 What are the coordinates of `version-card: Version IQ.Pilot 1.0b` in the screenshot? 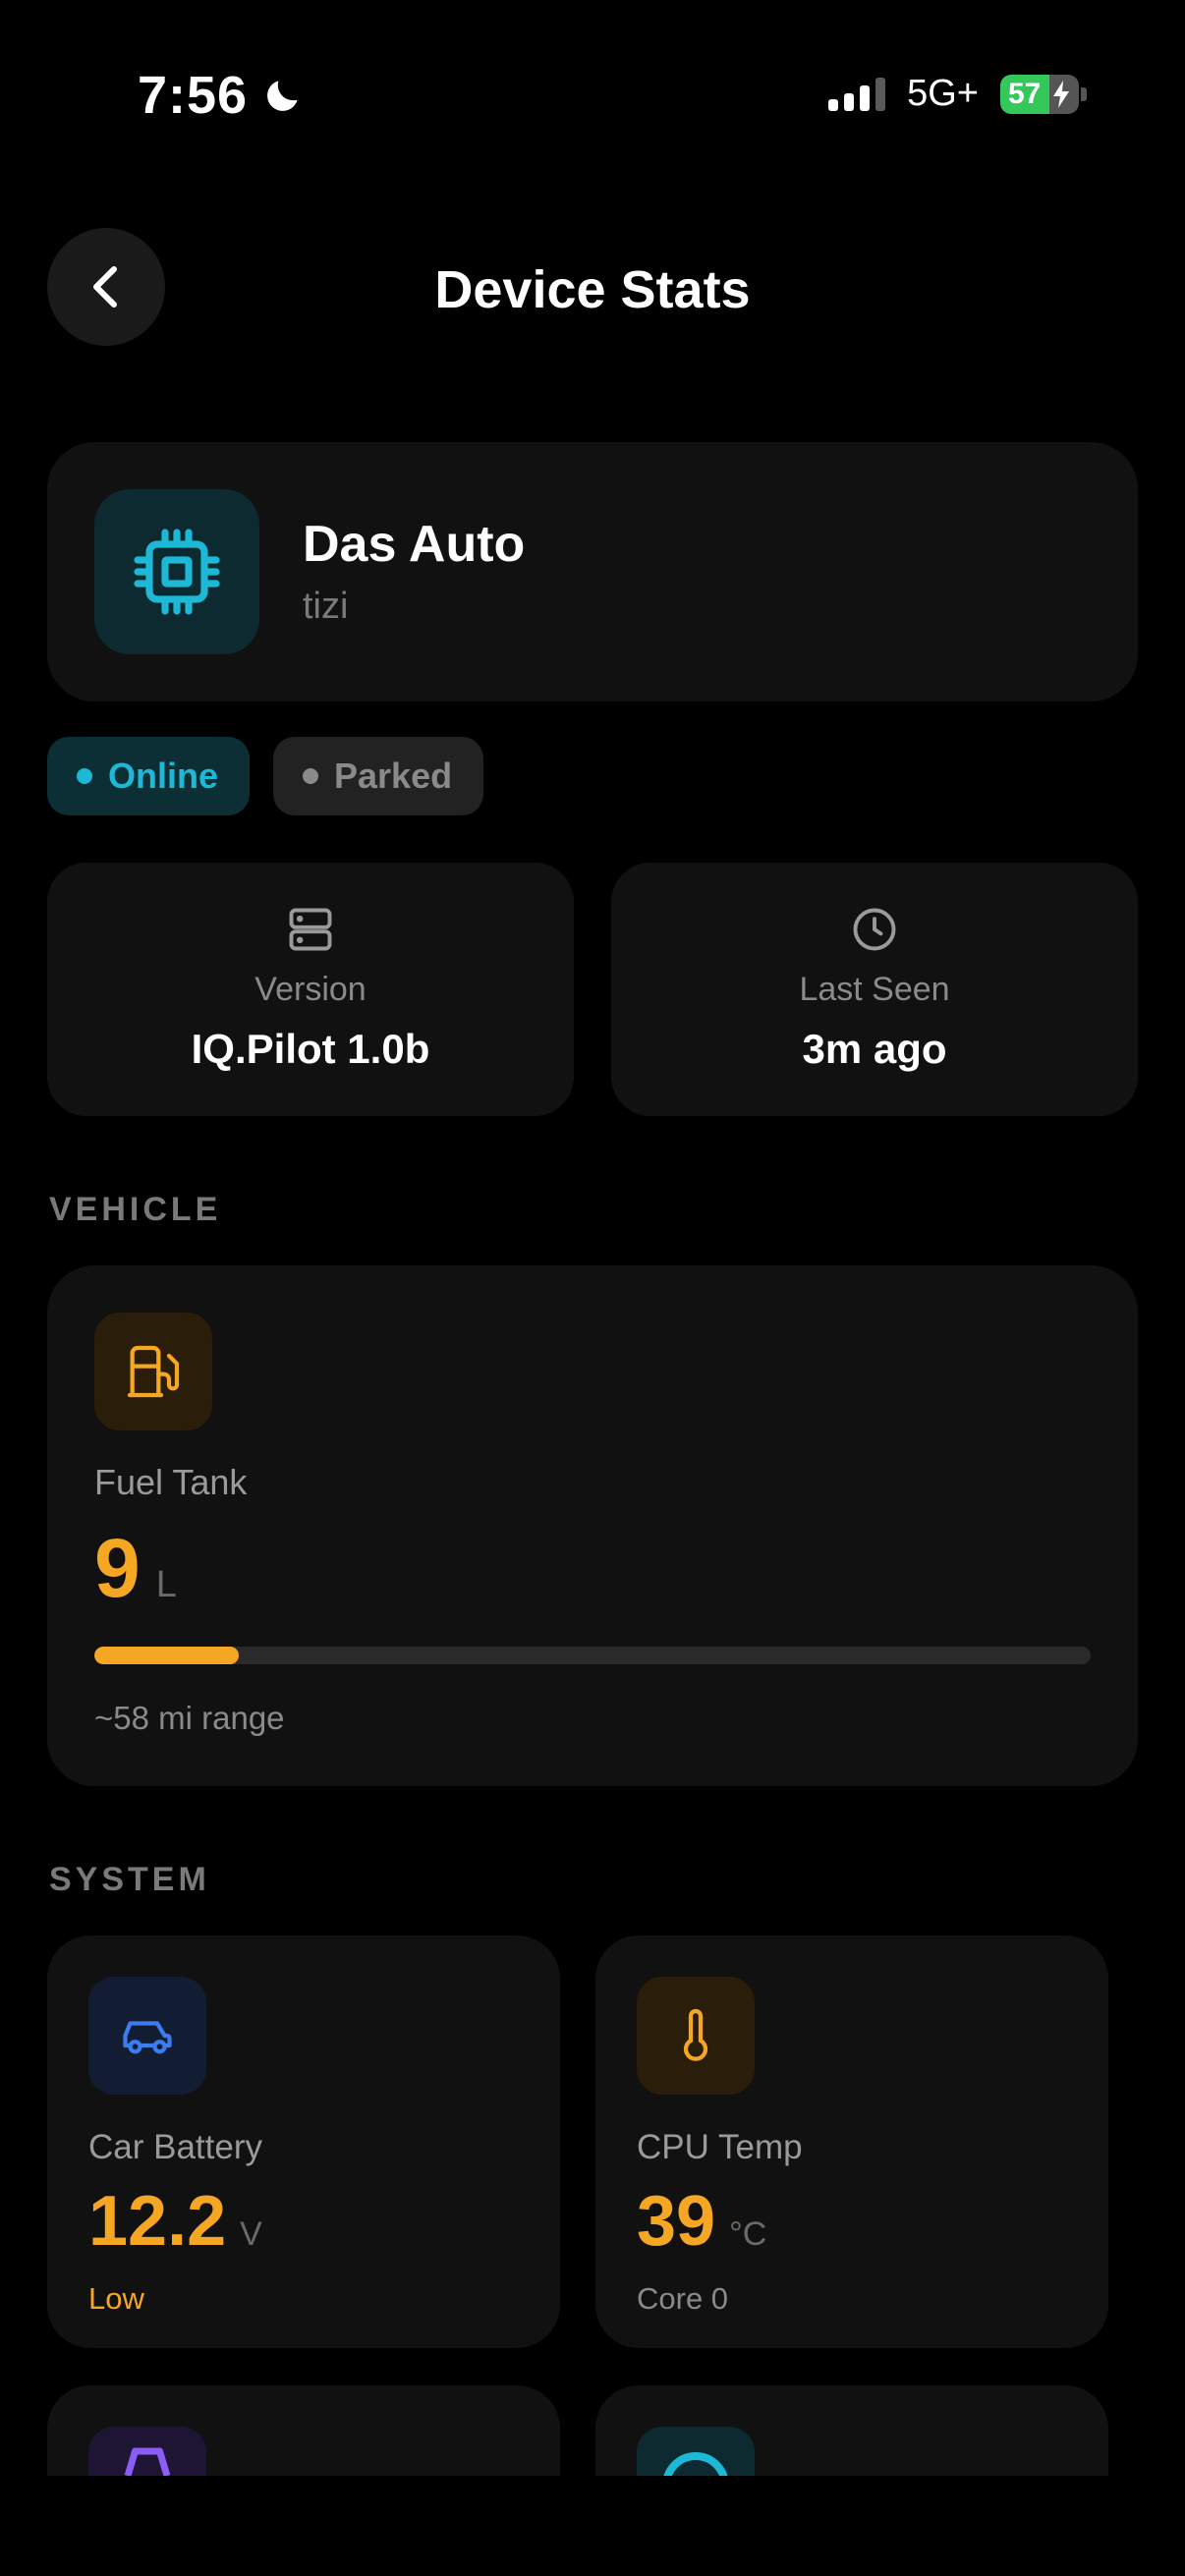 It's located at (311, 989).